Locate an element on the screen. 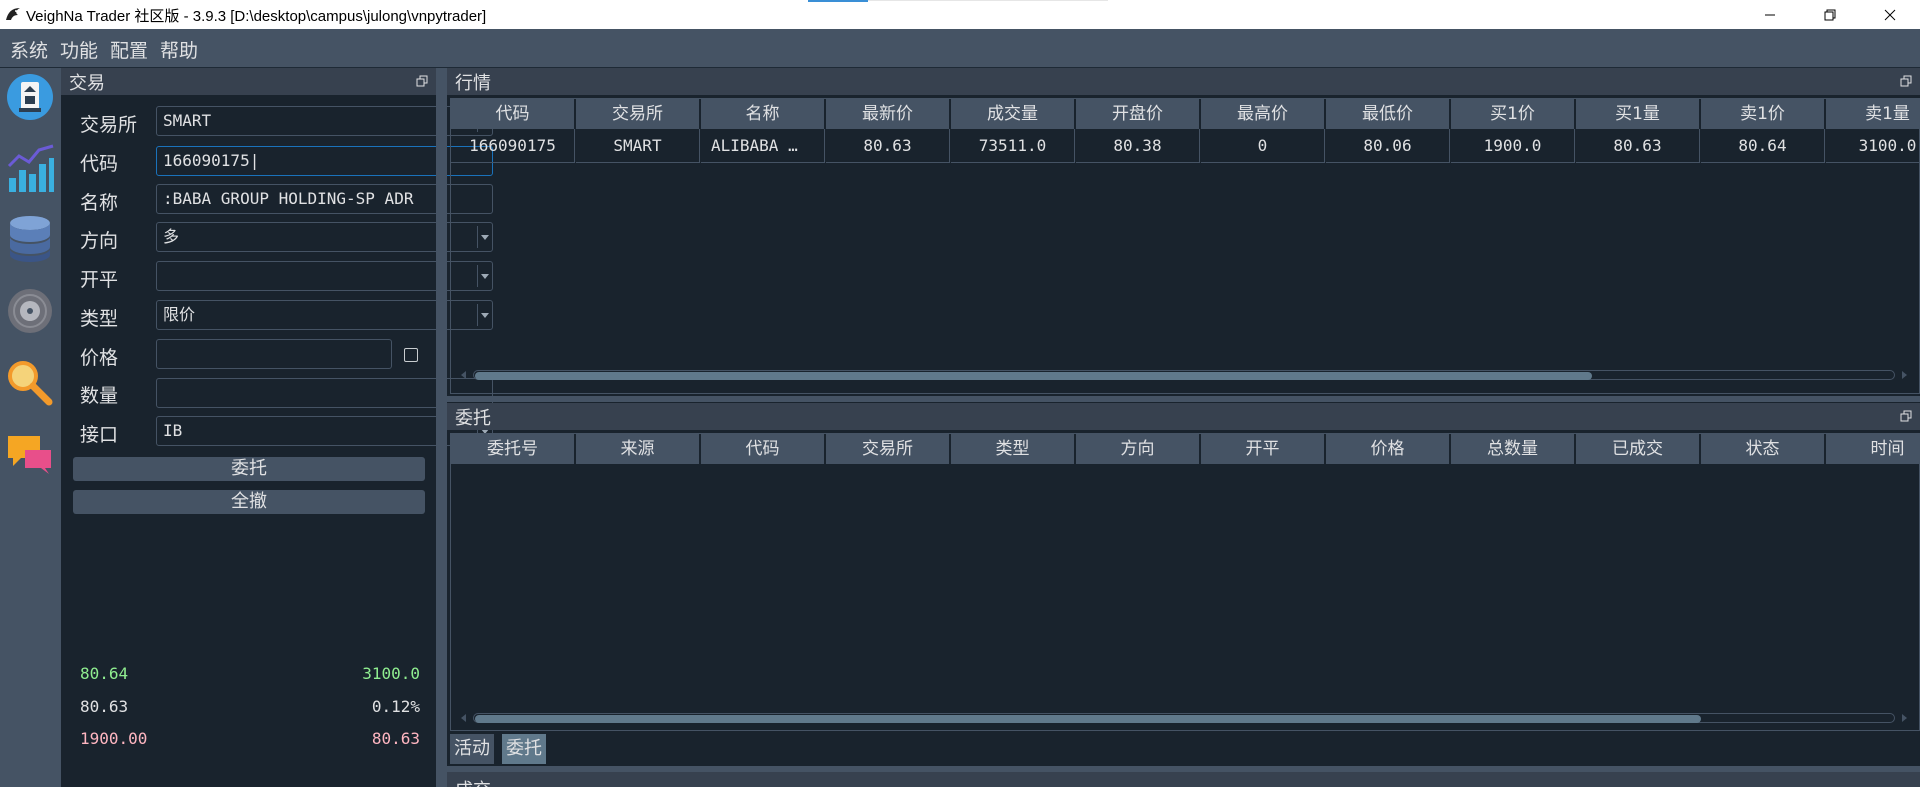 The width and height of the screenshot is (1920, 787). symbol-value: 166090175 is located at coordinates (206, 160).